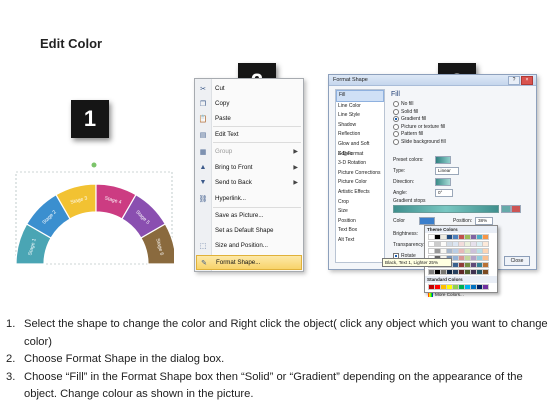 This screenshot has width=560, height=420. Describe the element at coordinates (222, 103) in the screenshot. I see `menu-item-label: Copy` at that location.